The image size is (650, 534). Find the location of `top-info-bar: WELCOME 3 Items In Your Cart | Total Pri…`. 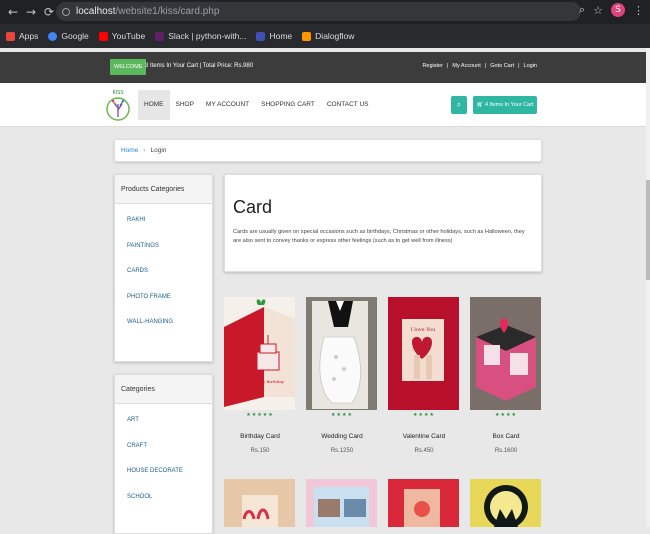

top-info-bar: WELCOME 3 Items In Your Cart | Total Pri… is located at coordinates (325, 67).